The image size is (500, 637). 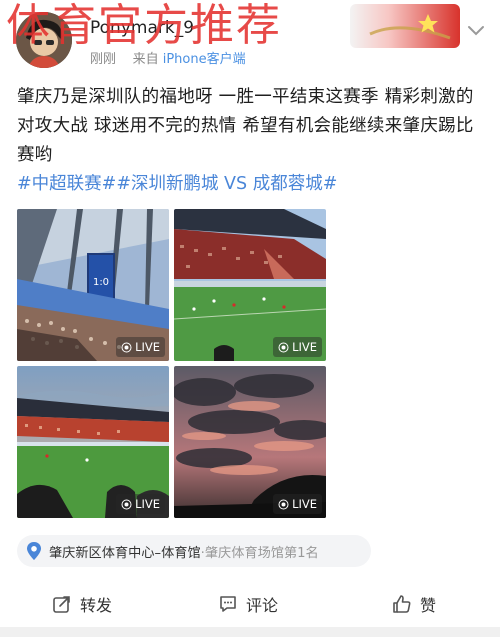 What do you see at coordinates (476, 29) in the screenshot?
I see `chevron-down-icon` at bounding box center [476, 29].